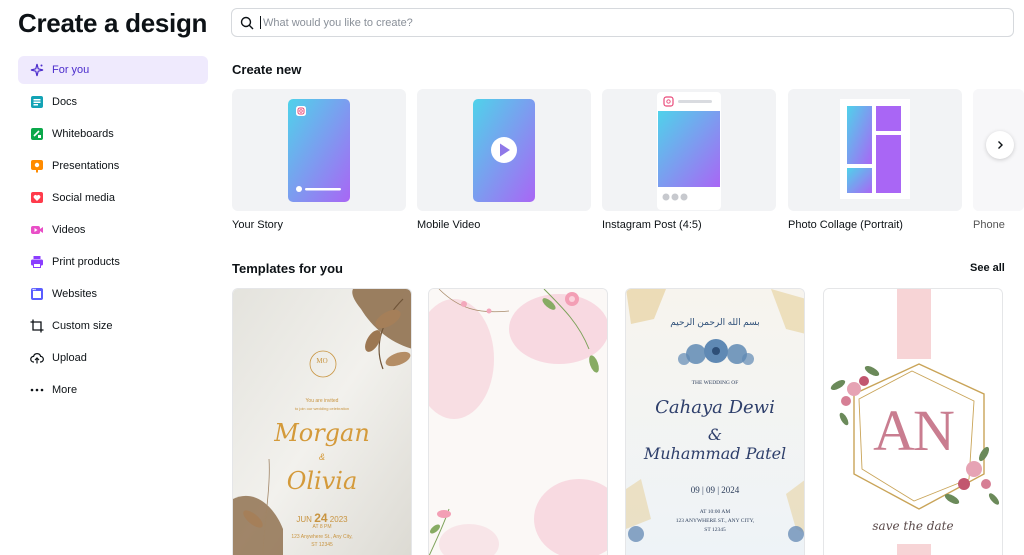 The width and height of the screenshot is (1024, 555). I want to click on template-3-background, so click(715, 422).